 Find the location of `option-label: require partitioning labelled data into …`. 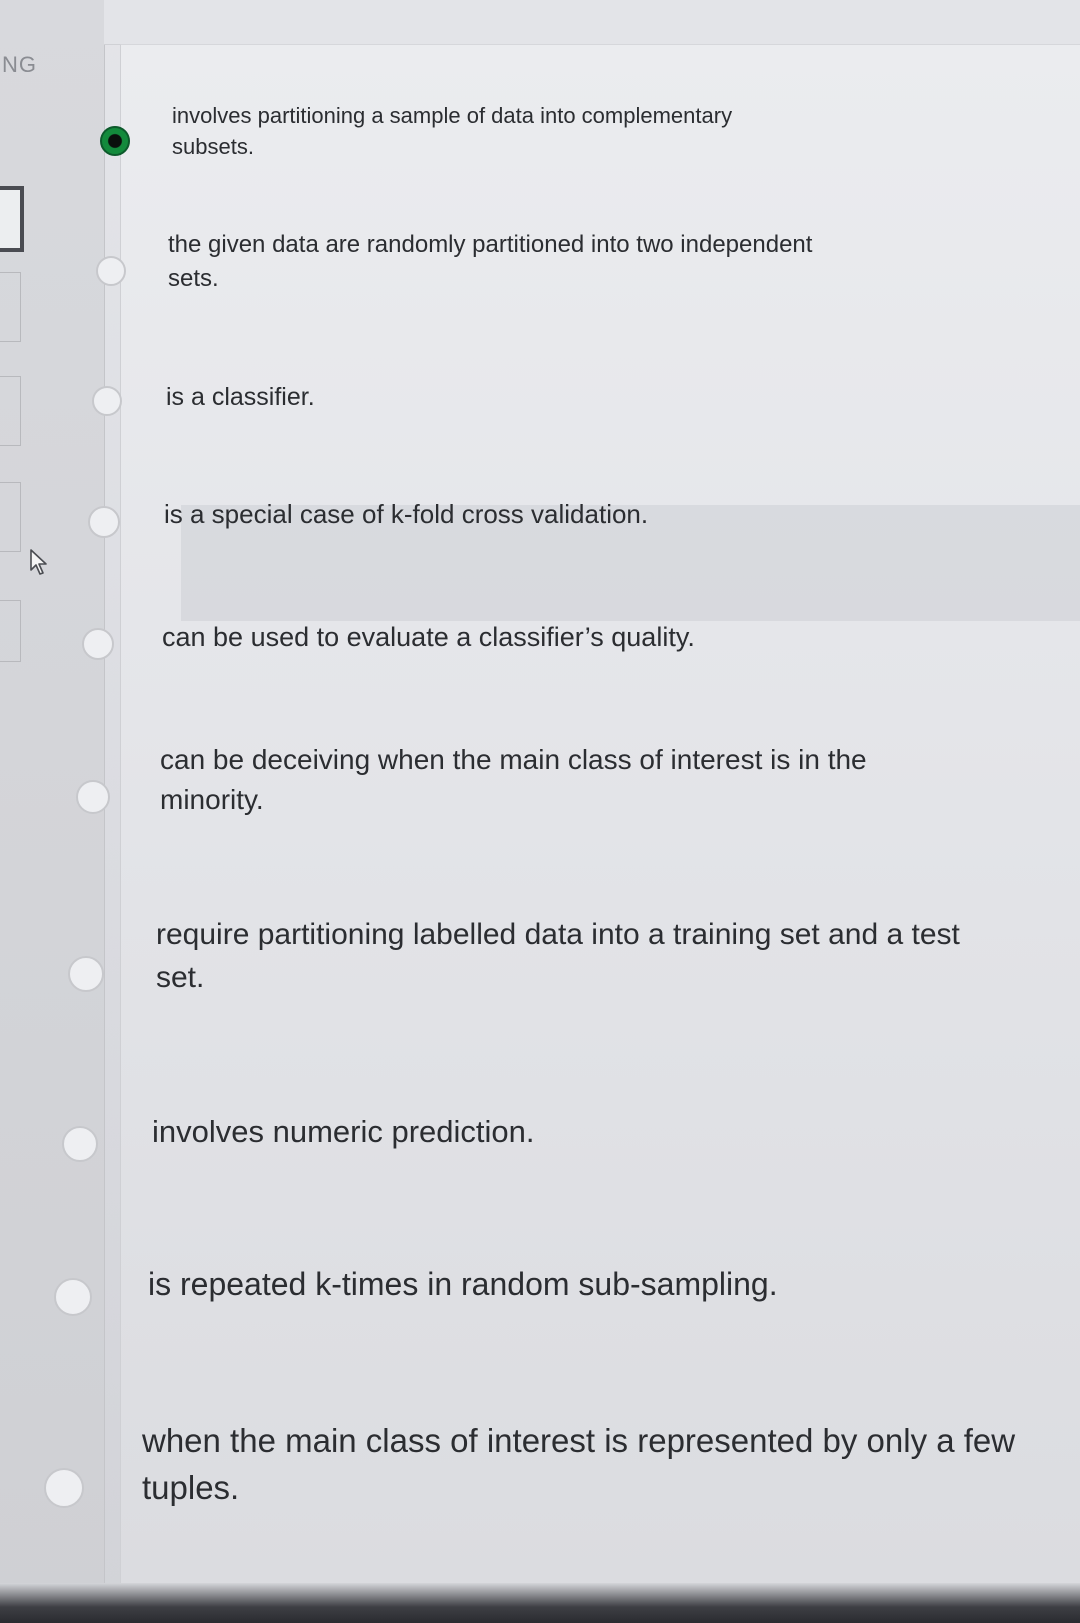

option-label: require partitioning labelled data into … is located at coordinates (558, 956).